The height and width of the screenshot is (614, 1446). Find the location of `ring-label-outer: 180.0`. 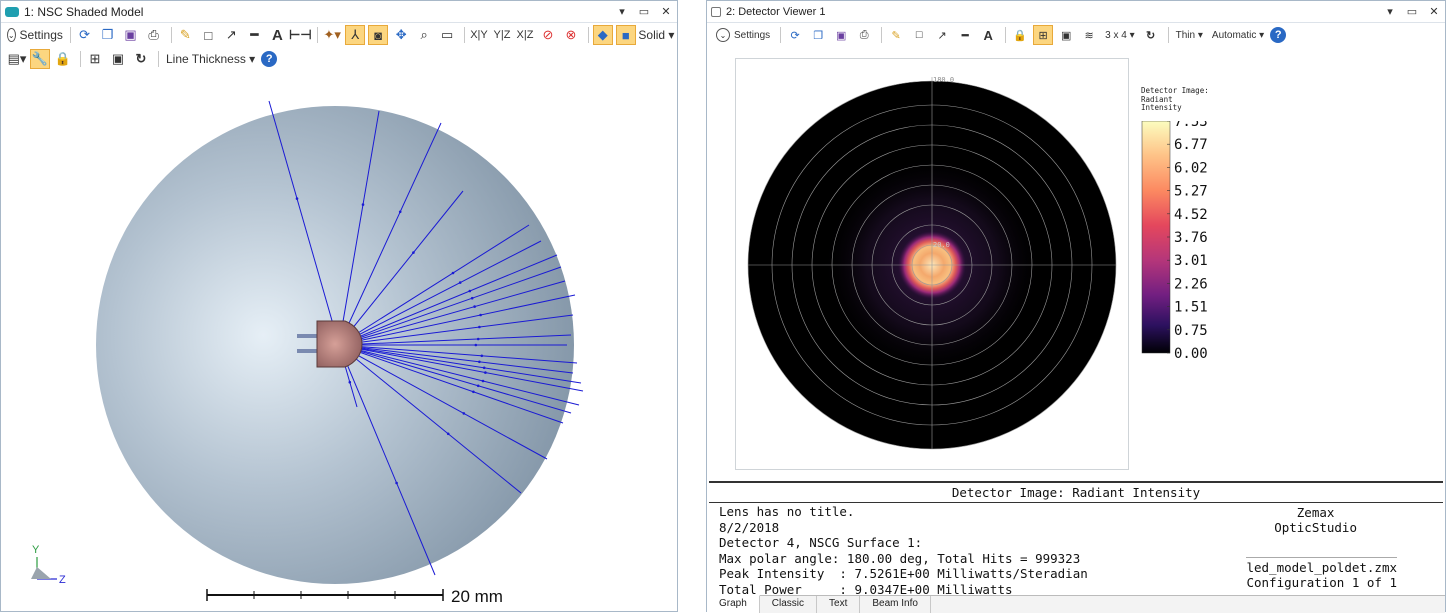

ring-label-outer: 180.0 is located at coordinates (943, 80).